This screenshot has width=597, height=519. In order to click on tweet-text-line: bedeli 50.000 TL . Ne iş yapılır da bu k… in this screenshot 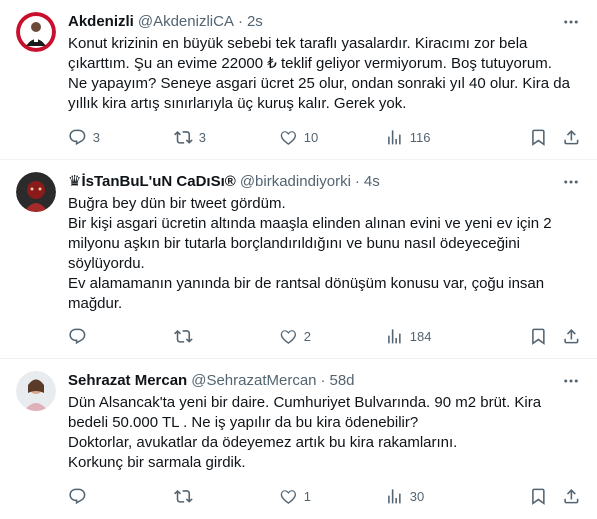, I will do `click(243, 422)`.